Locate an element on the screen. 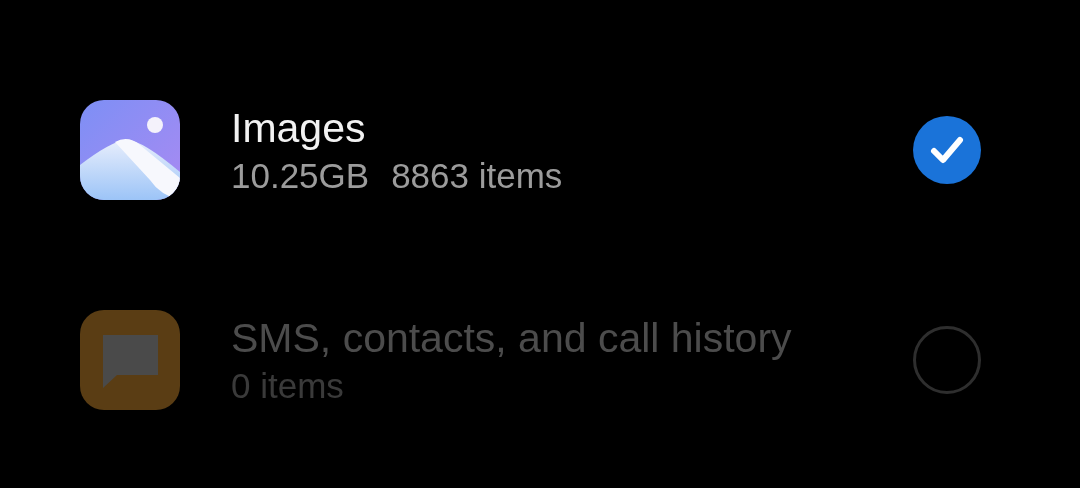 Image resolution: width=1080 pixels, height=488 pixels. item-count: 0 items is located at coordinates (287, 385).